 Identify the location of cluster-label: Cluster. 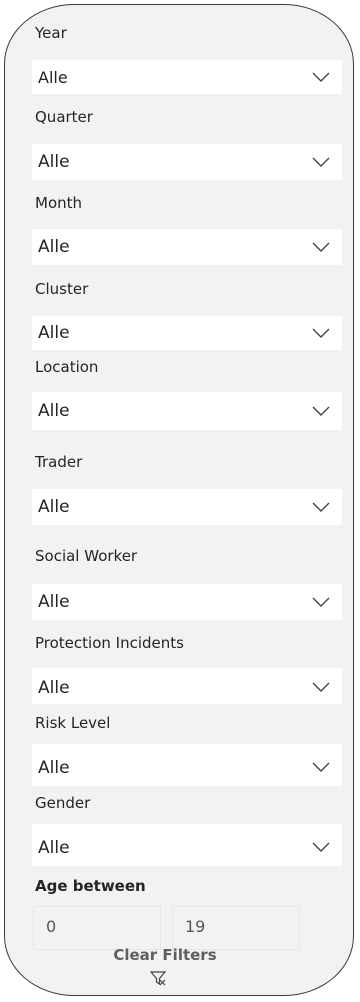
(62, 289).